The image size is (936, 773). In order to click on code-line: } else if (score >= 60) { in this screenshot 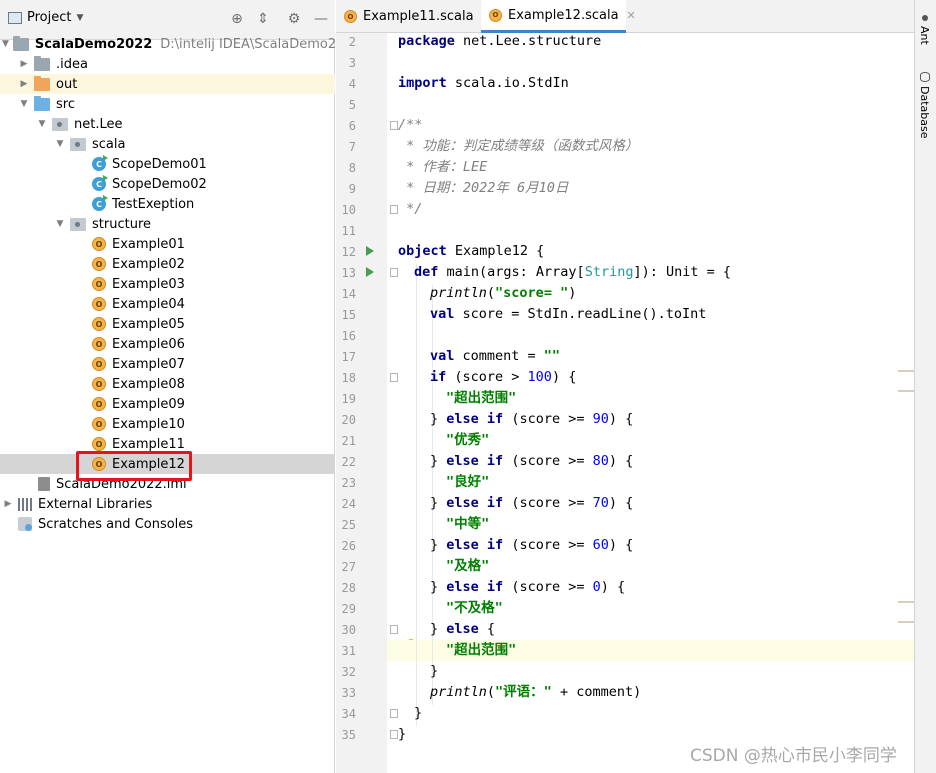, I will do `click(532, 545)`.